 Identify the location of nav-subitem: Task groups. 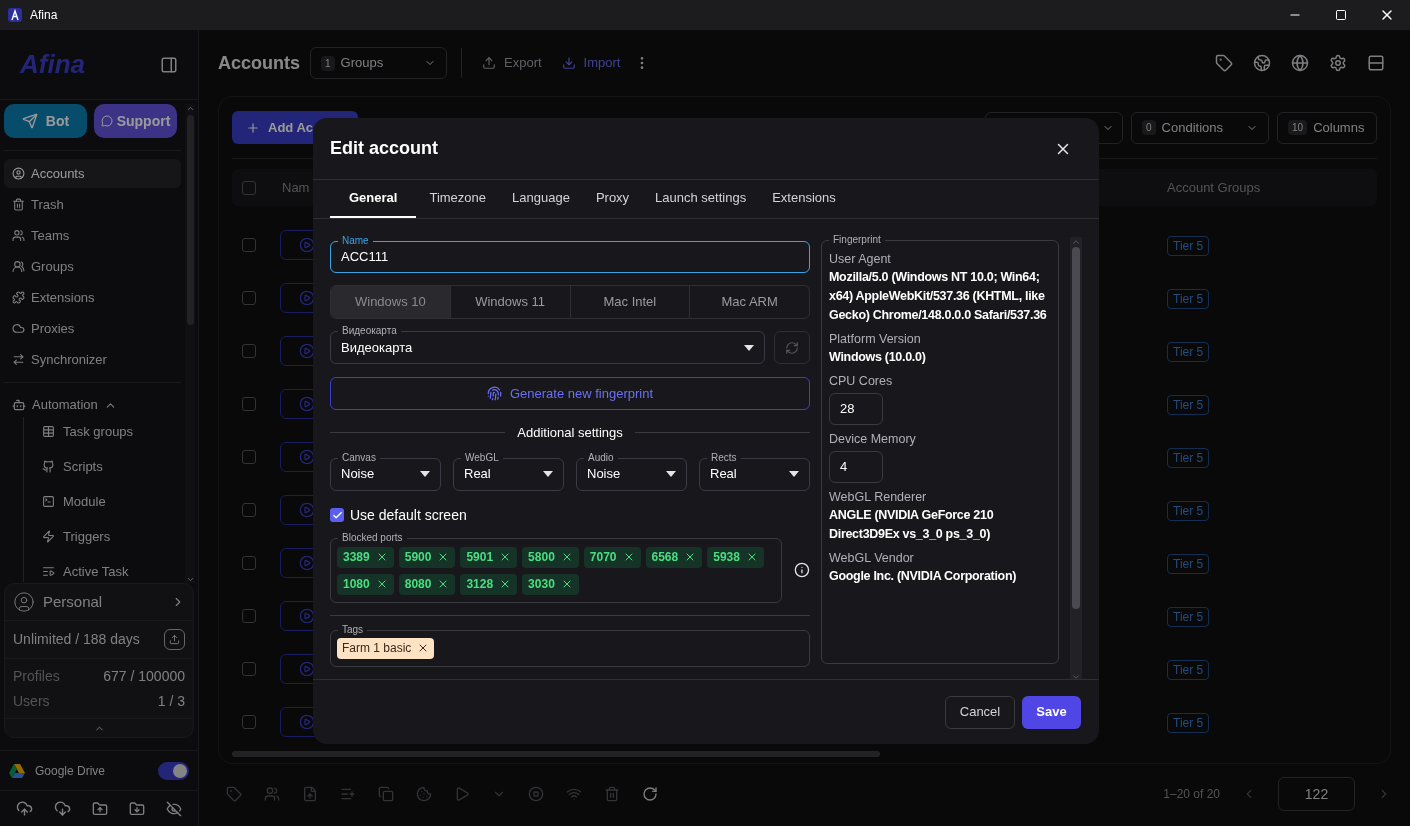
(111, 431).